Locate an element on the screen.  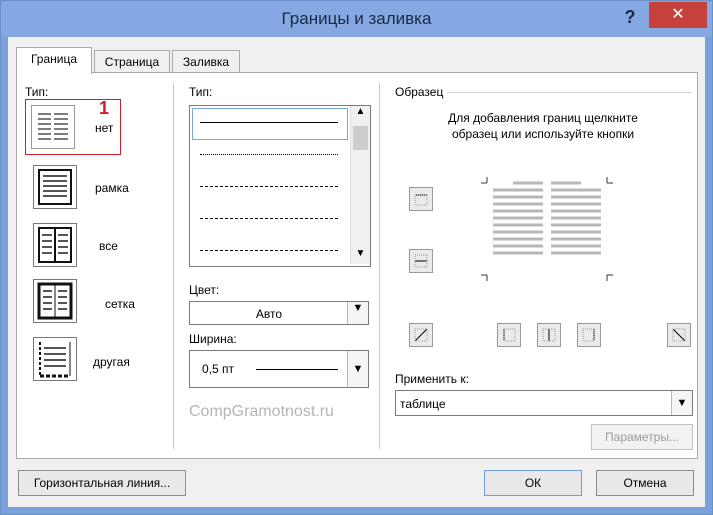
line-solid is located at coordinates (269, 122).